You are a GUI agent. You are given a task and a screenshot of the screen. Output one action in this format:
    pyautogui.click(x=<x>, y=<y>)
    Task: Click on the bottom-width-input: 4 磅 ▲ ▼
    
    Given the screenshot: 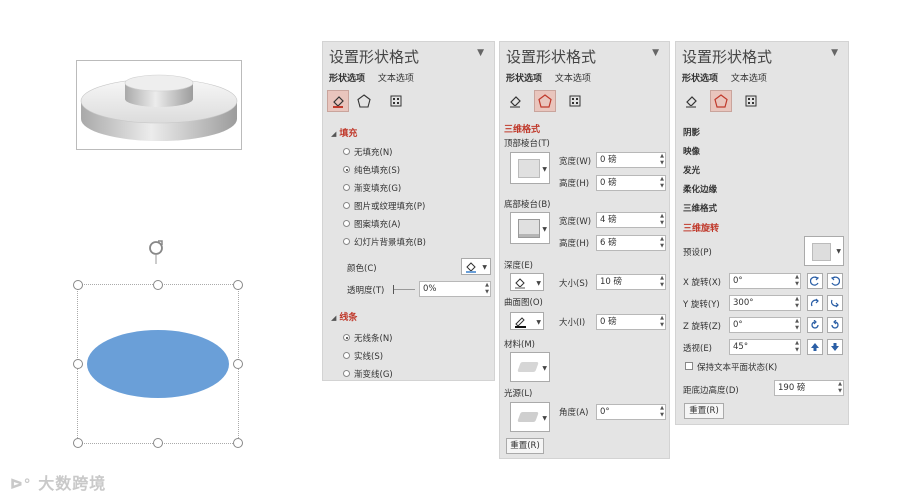 What is the action you would take?
    pyautogui.click(x=631, y=220)
    